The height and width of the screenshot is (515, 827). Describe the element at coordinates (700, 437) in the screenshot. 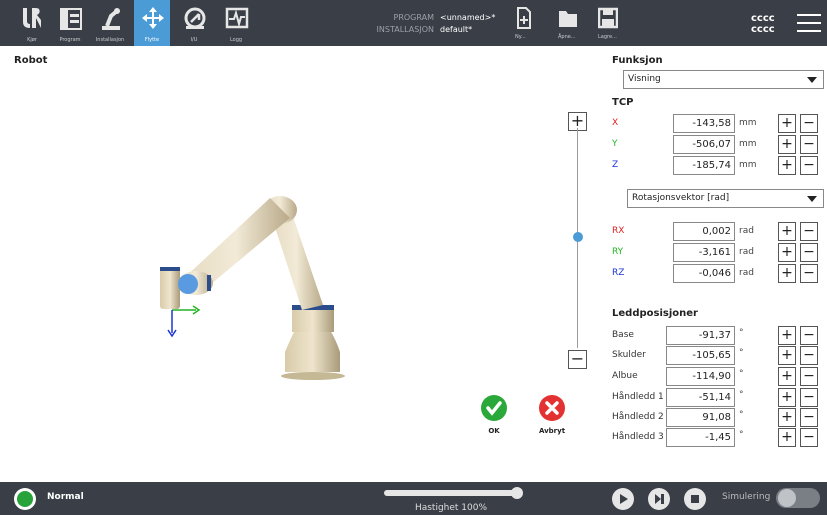

I see `joint-value-wrist3: -1,45` at that location.